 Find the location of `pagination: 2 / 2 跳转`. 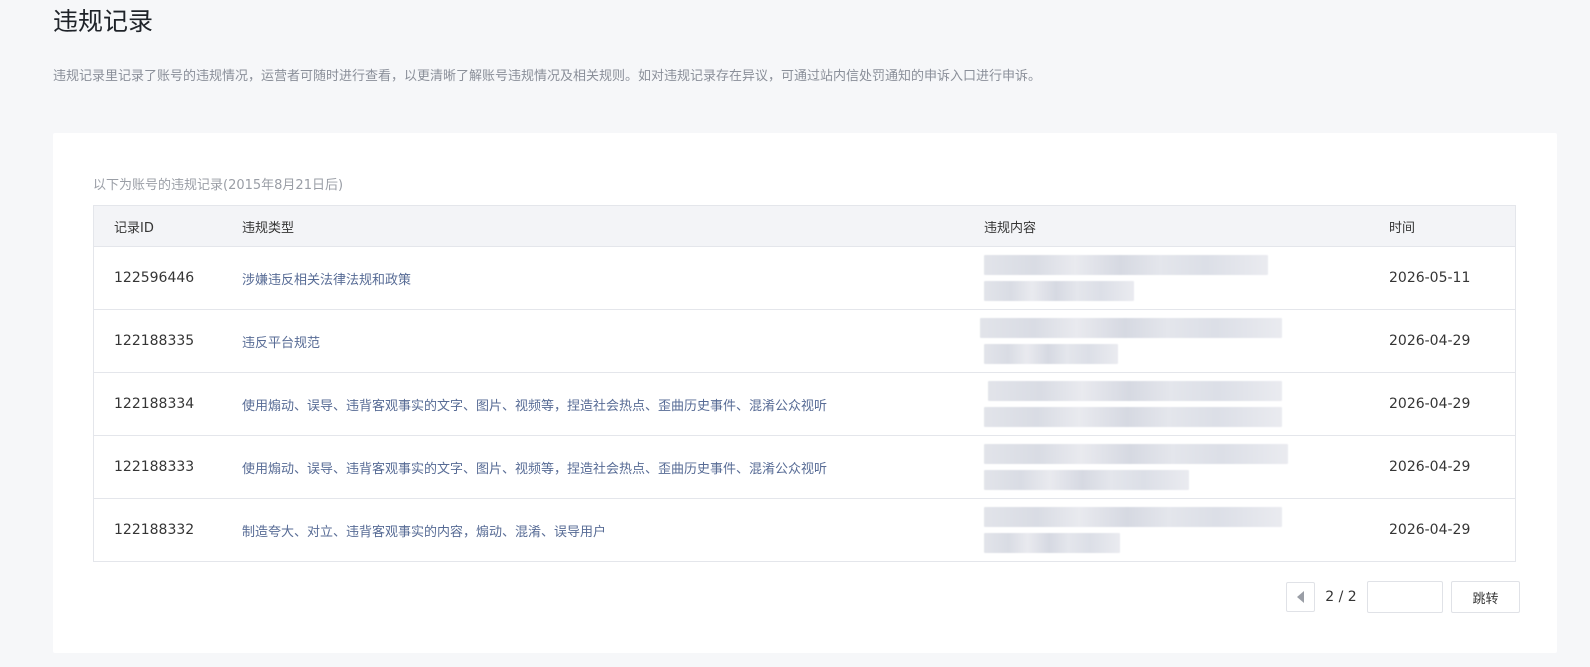

pagination: 2 / 2 跳转 is located at coordinates (1403, 597).